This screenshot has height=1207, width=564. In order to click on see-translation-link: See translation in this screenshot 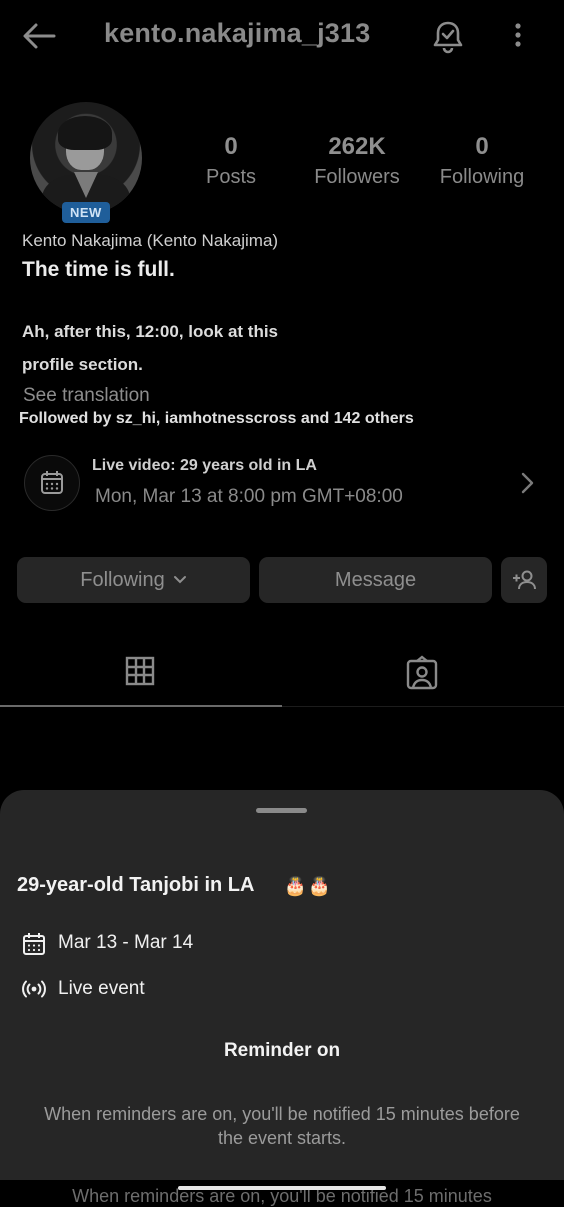, I will do `click(86, 396)`.